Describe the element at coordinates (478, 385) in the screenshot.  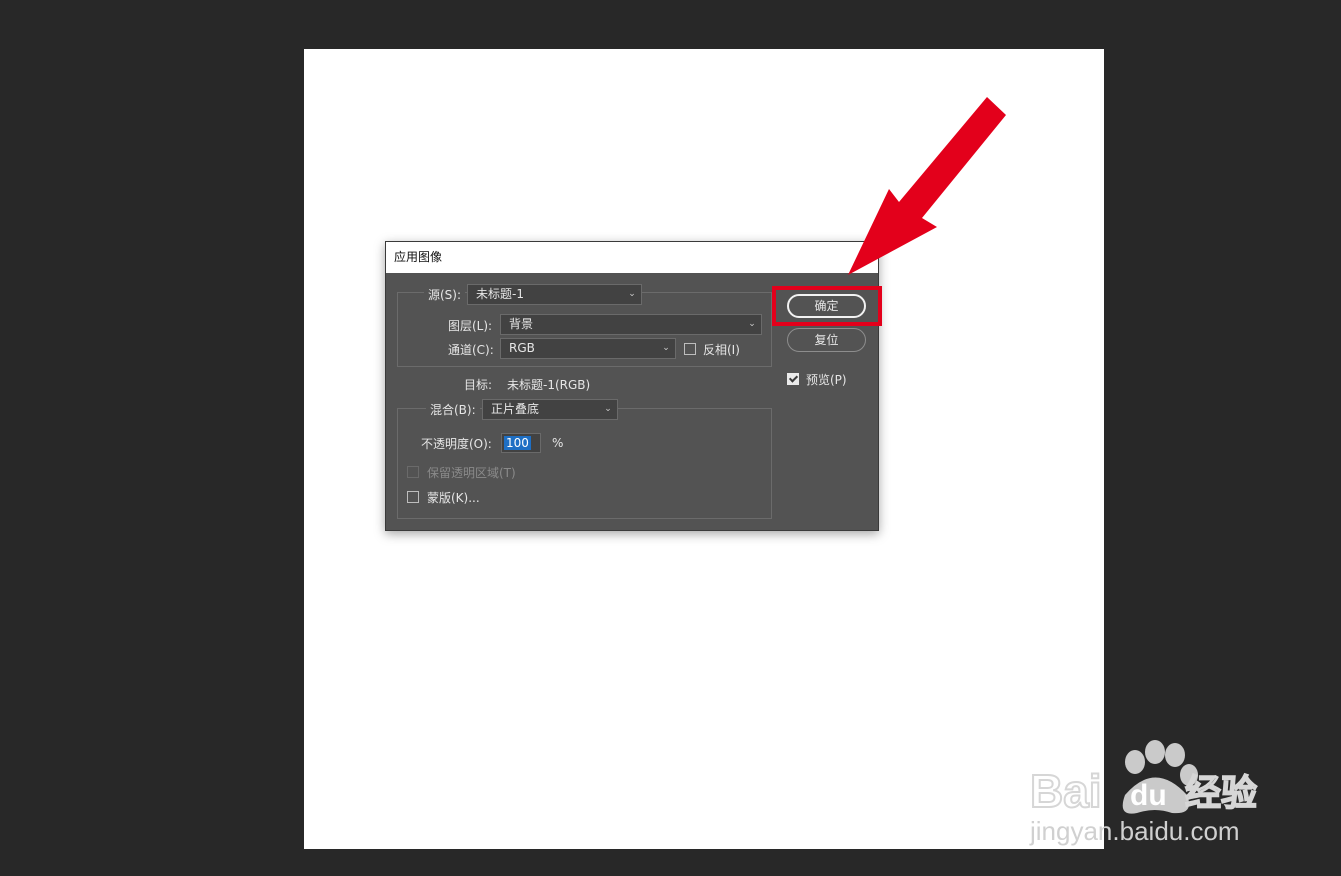
I see `target-label: 目标:` at that location.